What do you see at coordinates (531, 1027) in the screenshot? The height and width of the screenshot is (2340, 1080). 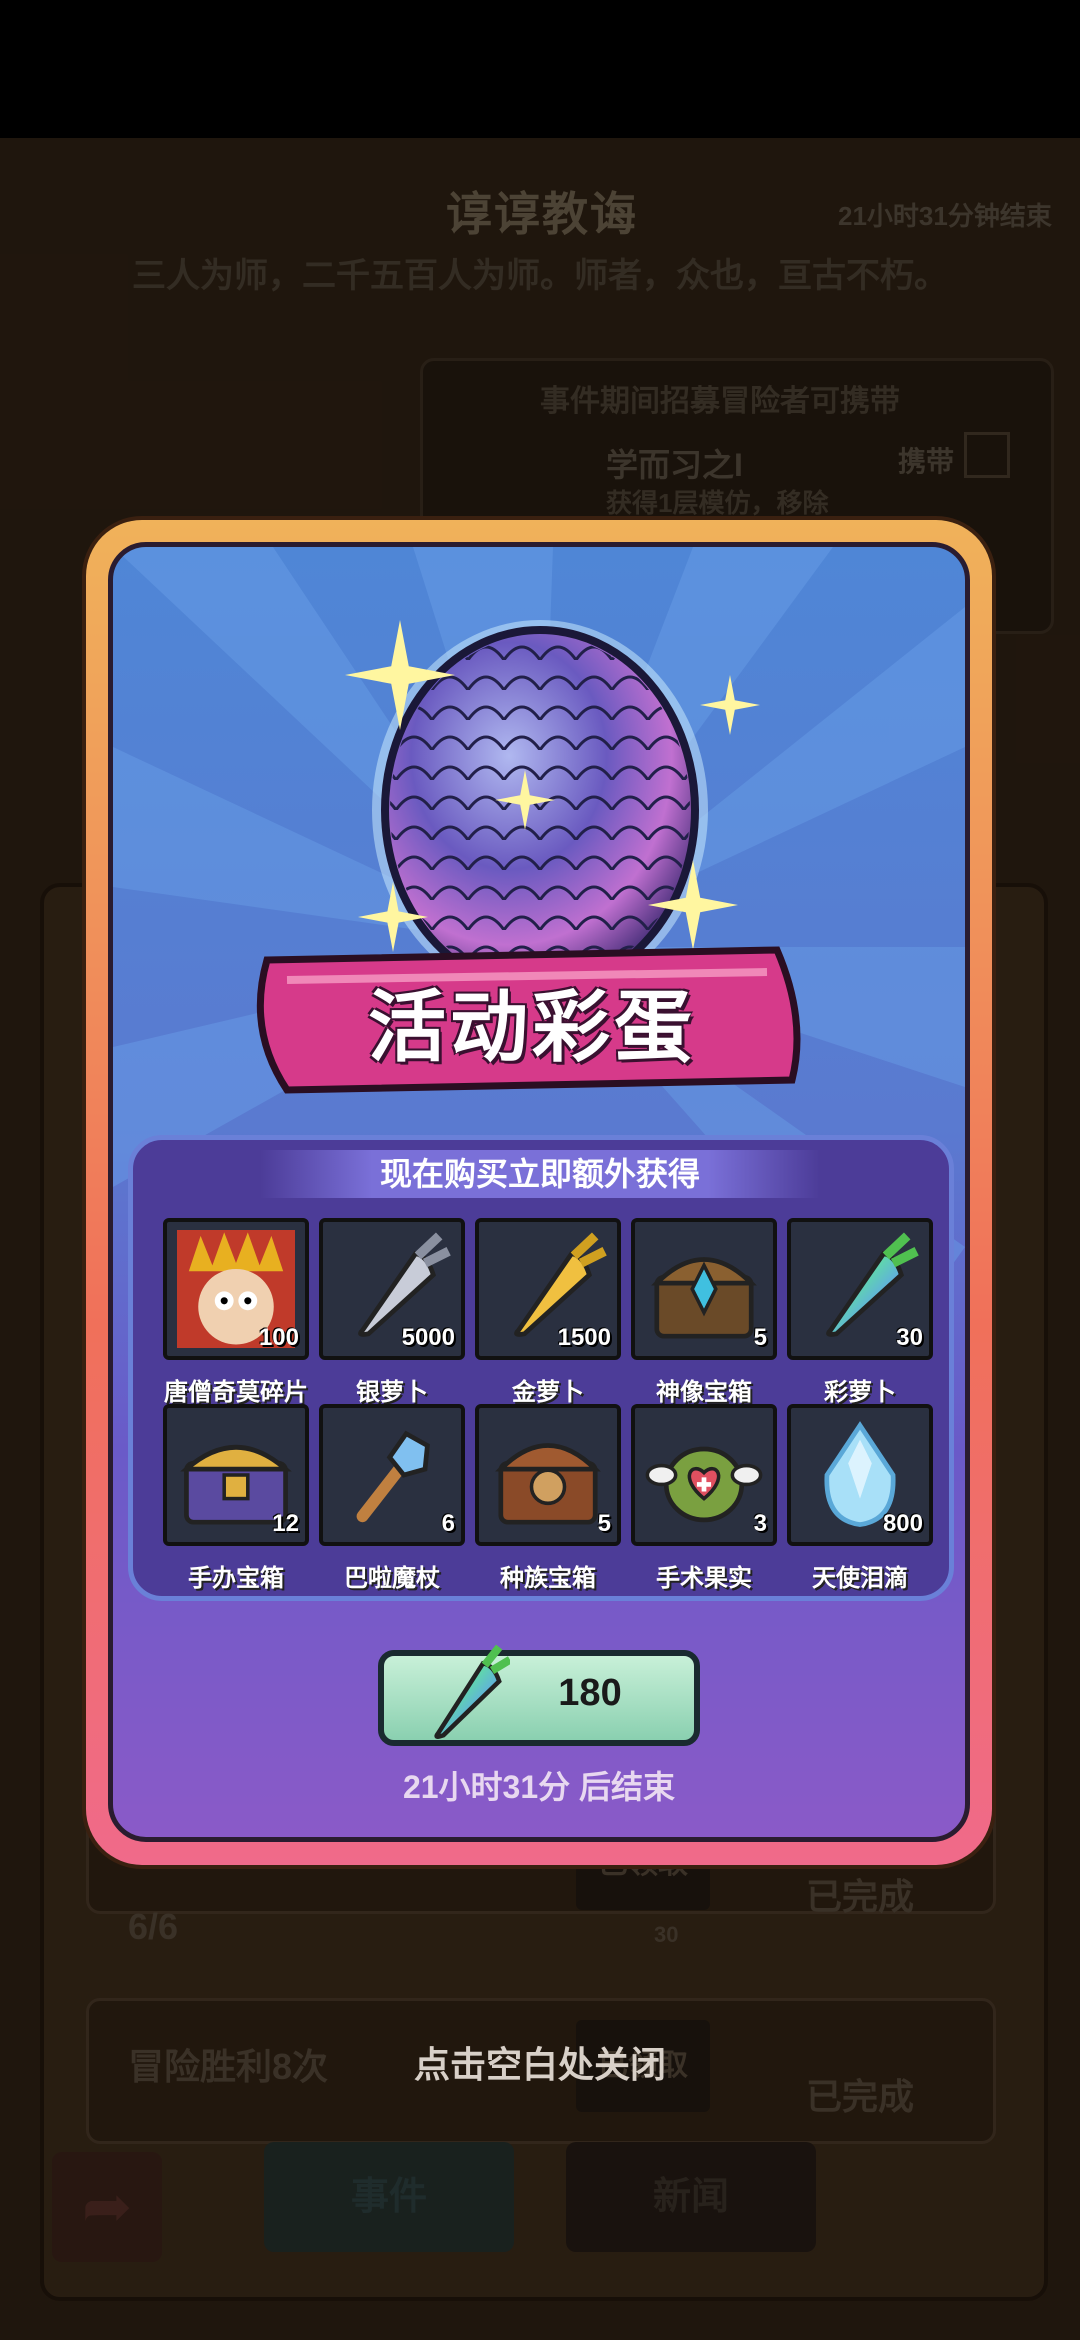 I see `banner-title: 活动彩蛋` at bounding box center [531, 1027].